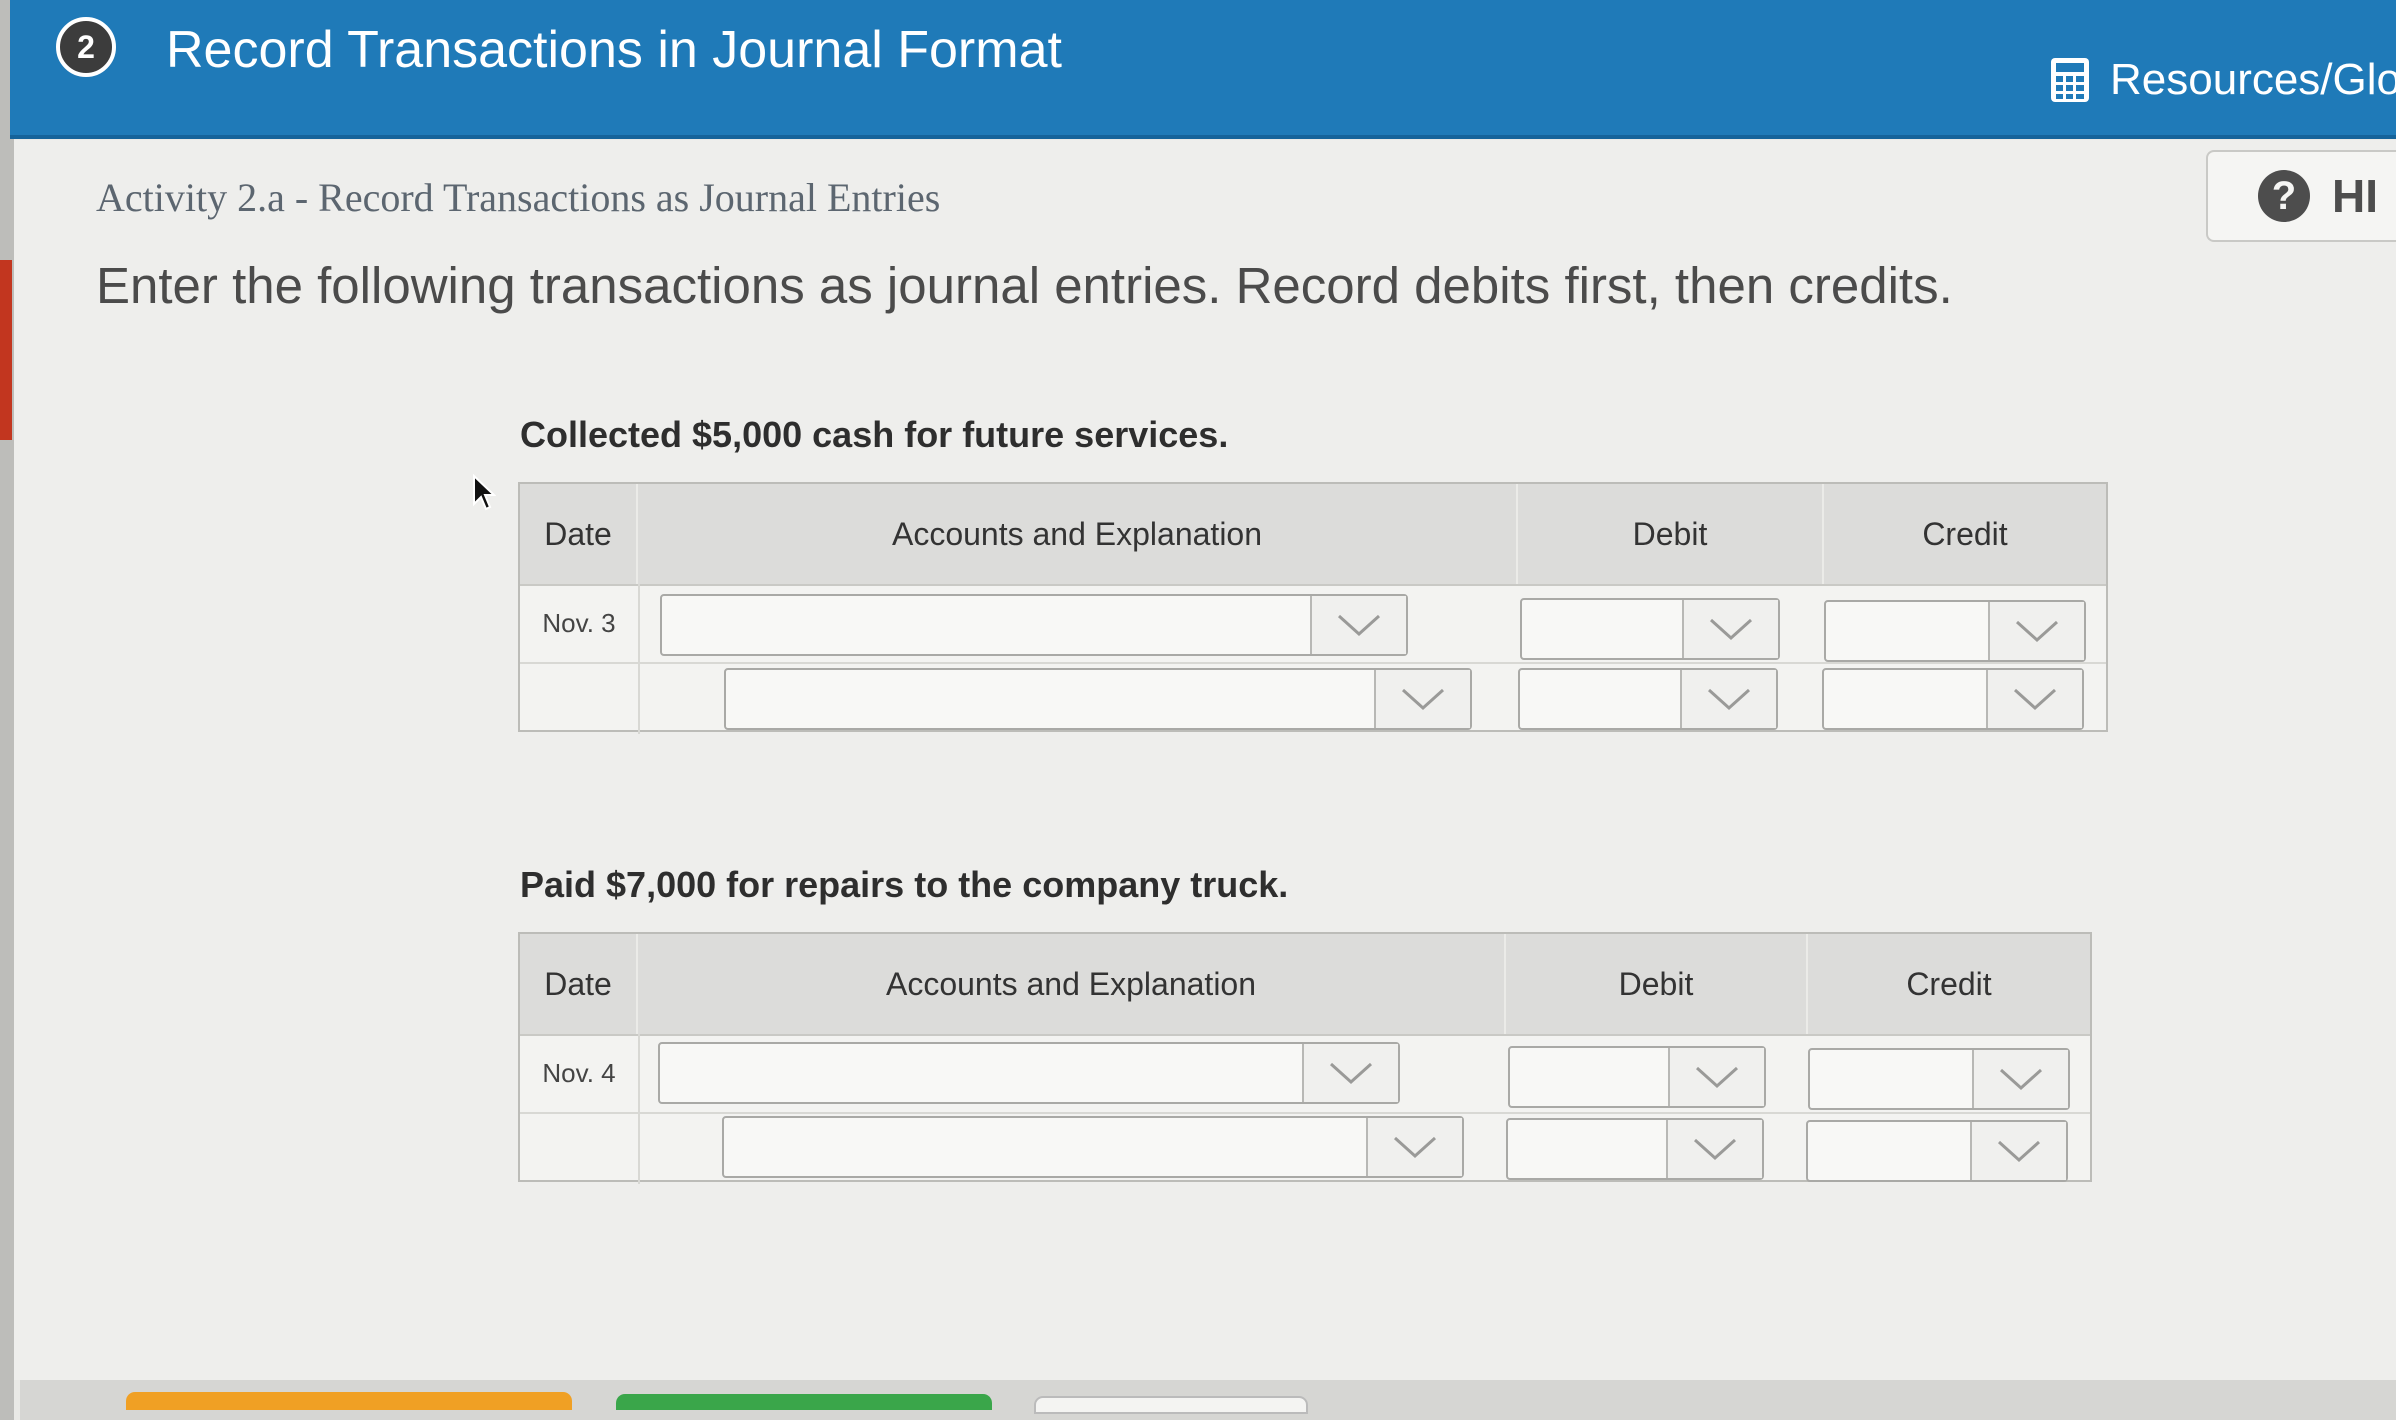  What do you see at coordinates (7, 710) in the screenshot?
I see `left-edge` at bounding box center [7, 710].